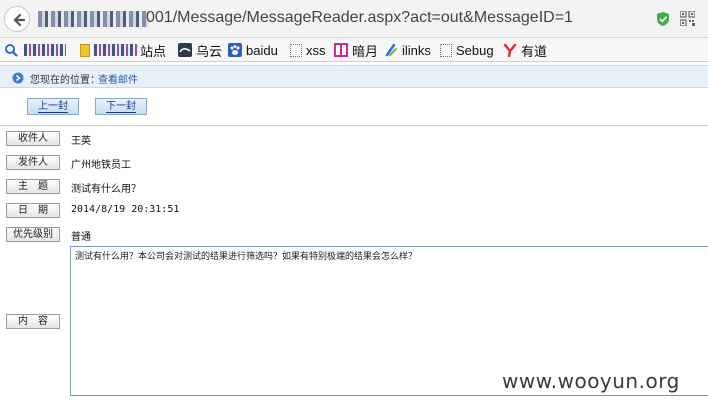 Image resolution: width=708 pixels, height=409 pixels. I want to click on bookmark-search, so click(11, 50).